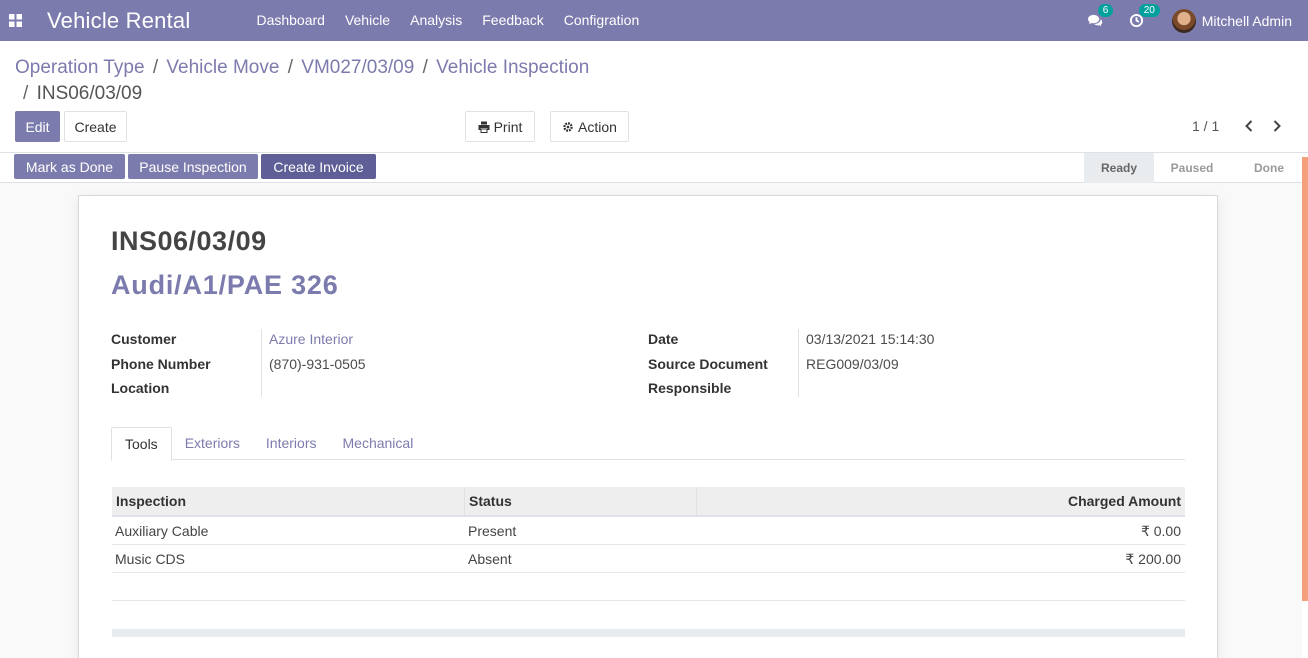 This screenshot has height=658, width=1308. What do you see at coordinates (1105, 10) in the screenshot?
I see `messages-count-badge: 6` at bounding box center [1105, 10].